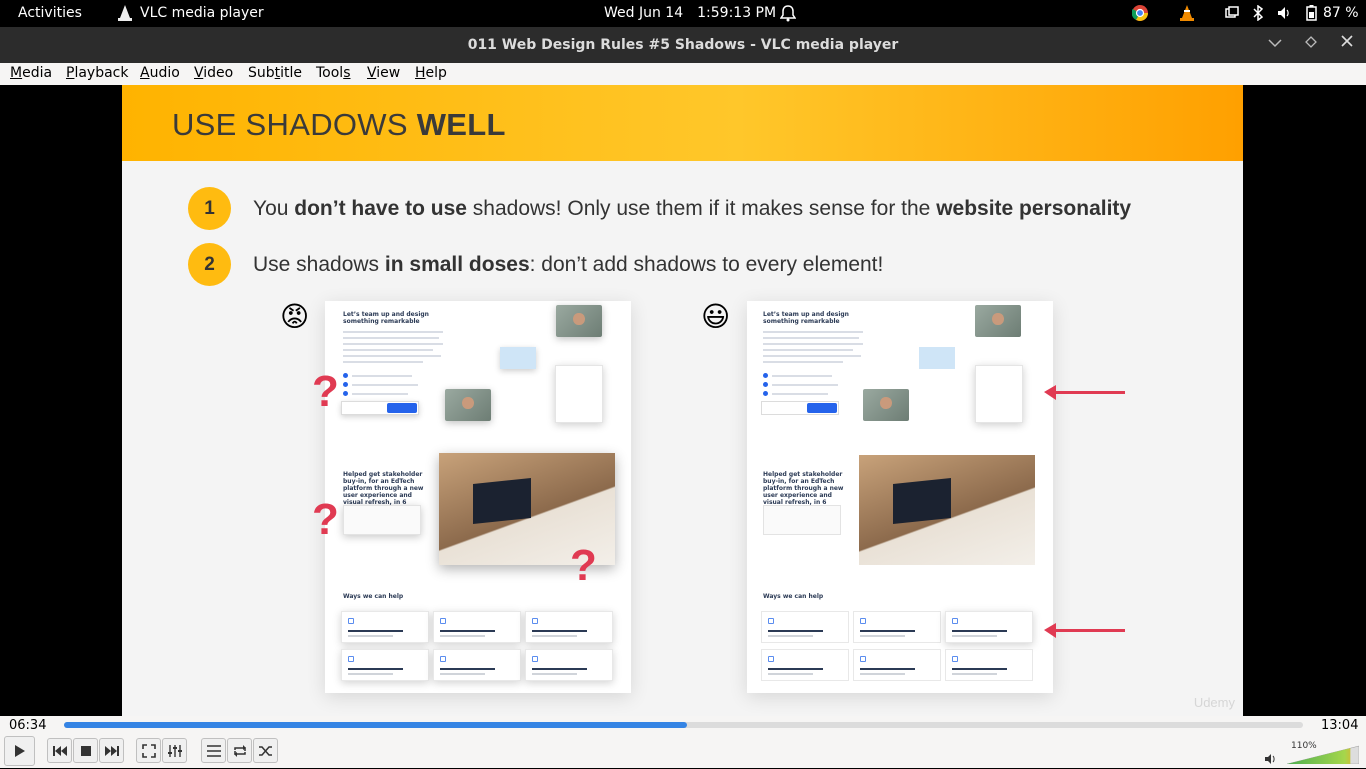  Describe the element at coordinates (213, 73) in the screenshot. I see `menu-video: Video` at that location.